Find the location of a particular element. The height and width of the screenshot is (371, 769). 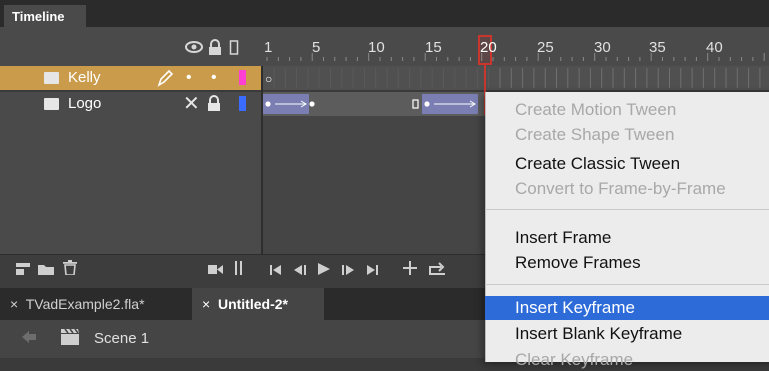

layer-name-kelly: Kelly is located at coordinates (84, 78).